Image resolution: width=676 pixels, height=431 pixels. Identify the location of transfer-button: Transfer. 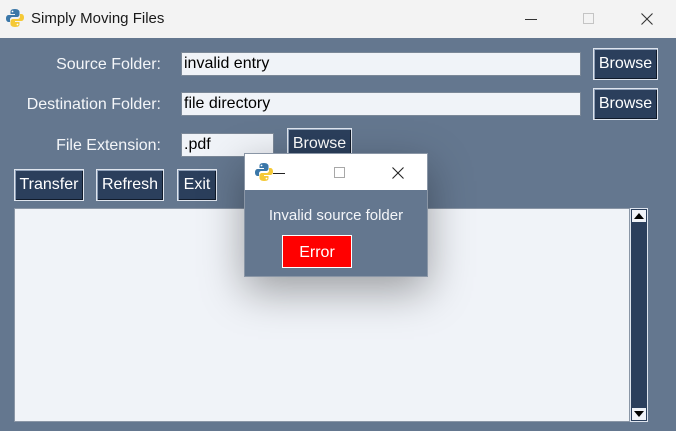
(49, 185).